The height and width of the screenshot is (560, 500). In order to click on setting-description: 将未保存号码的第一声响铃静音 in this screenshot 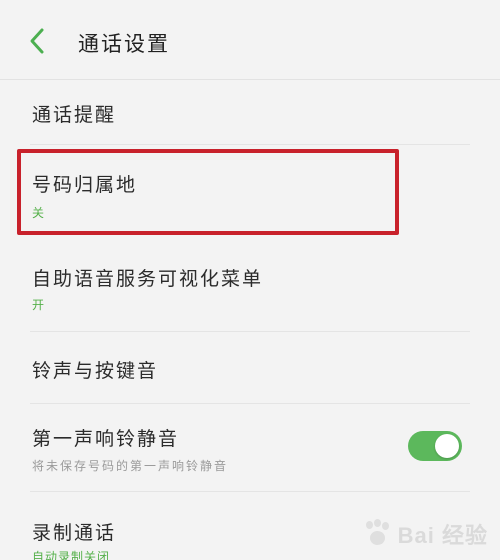, I will do `click(130, 466)`.